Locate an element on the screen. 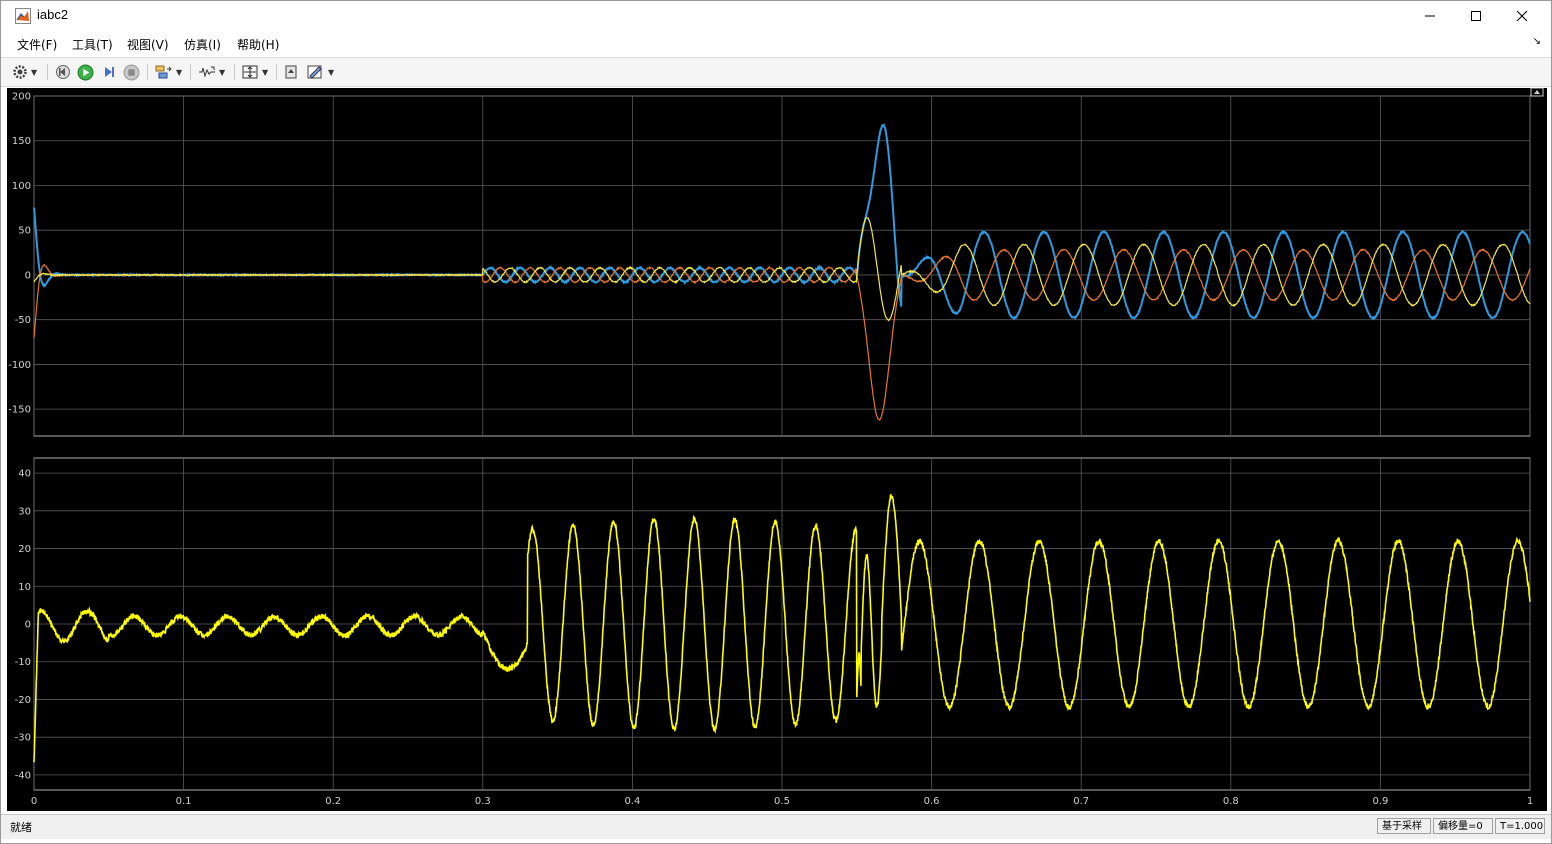 Image resolution: width=1552 pixels, height=844 pixels. toolbar: ▼ ▼ ▼ ▼ ▼ is located at coordinates (776, 72).